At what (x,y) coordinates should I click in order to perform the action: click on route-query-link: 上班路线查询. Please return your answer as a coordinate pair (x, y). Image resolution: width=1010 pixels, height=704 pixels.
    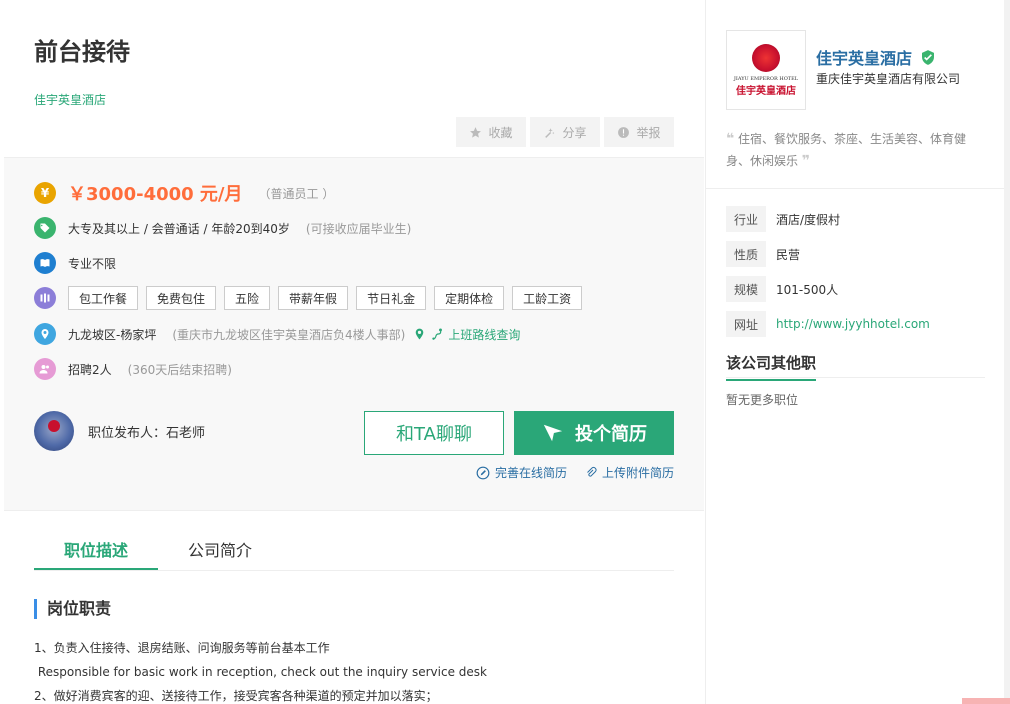
    Looking at the image, I should click on (466, 334).